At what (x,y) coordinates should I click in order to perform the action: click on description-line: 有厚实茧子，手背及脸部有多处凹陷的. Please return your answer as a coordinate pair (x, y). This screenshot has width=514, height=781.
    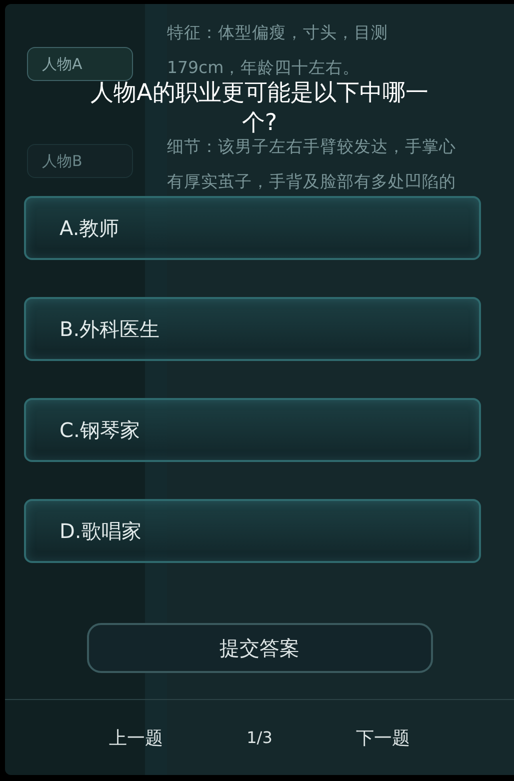
    Looking at the image, I should click on (311, 182).